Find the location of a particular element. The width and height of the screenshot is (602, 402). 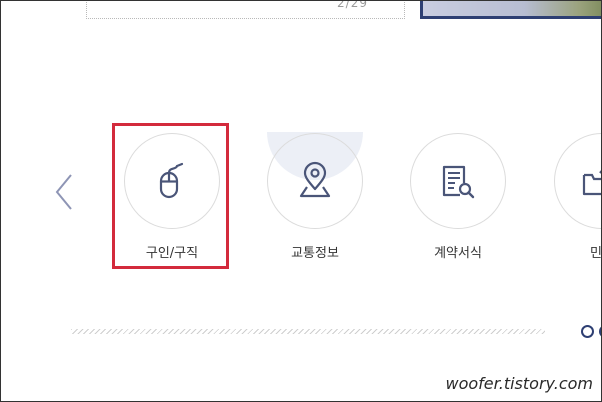

map-pin-icon is located at coordinates (315, 179).